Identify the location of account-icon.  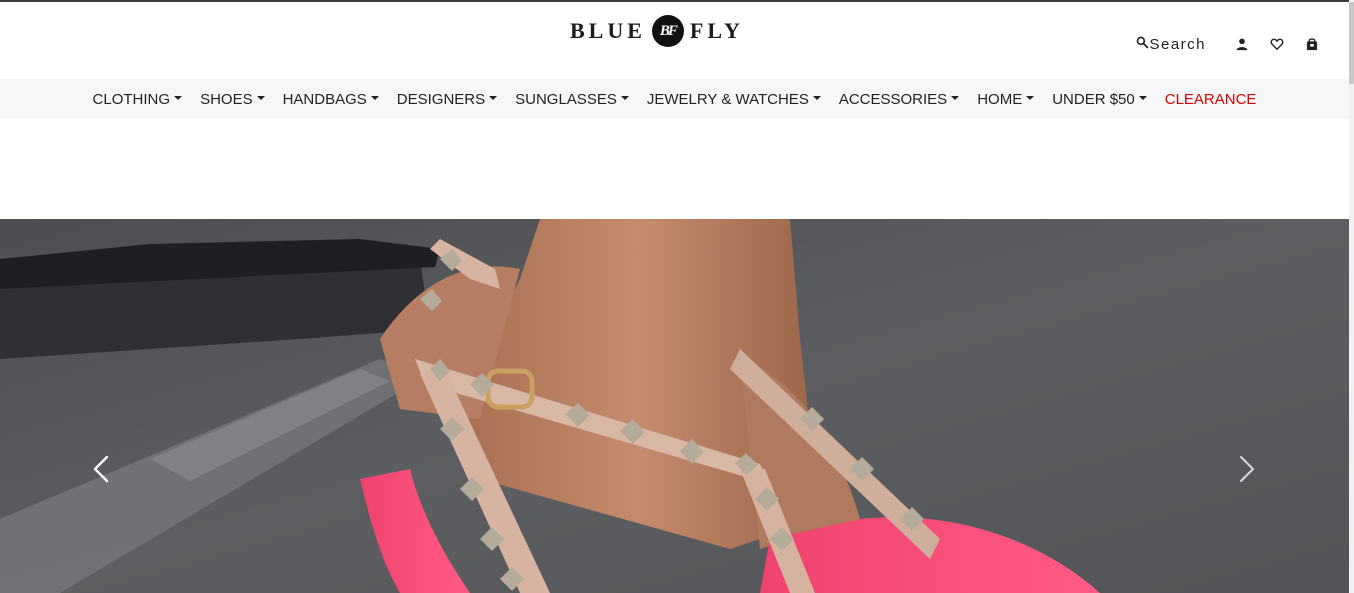
(1241, 44).